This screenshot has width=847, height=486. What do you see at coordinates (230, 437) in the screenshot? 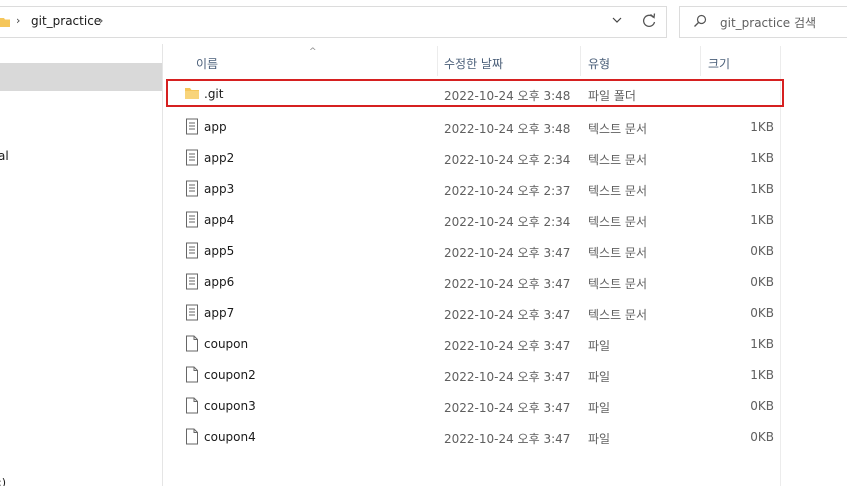
I see `file-name: coupon4` at bounding box center [230, 437].